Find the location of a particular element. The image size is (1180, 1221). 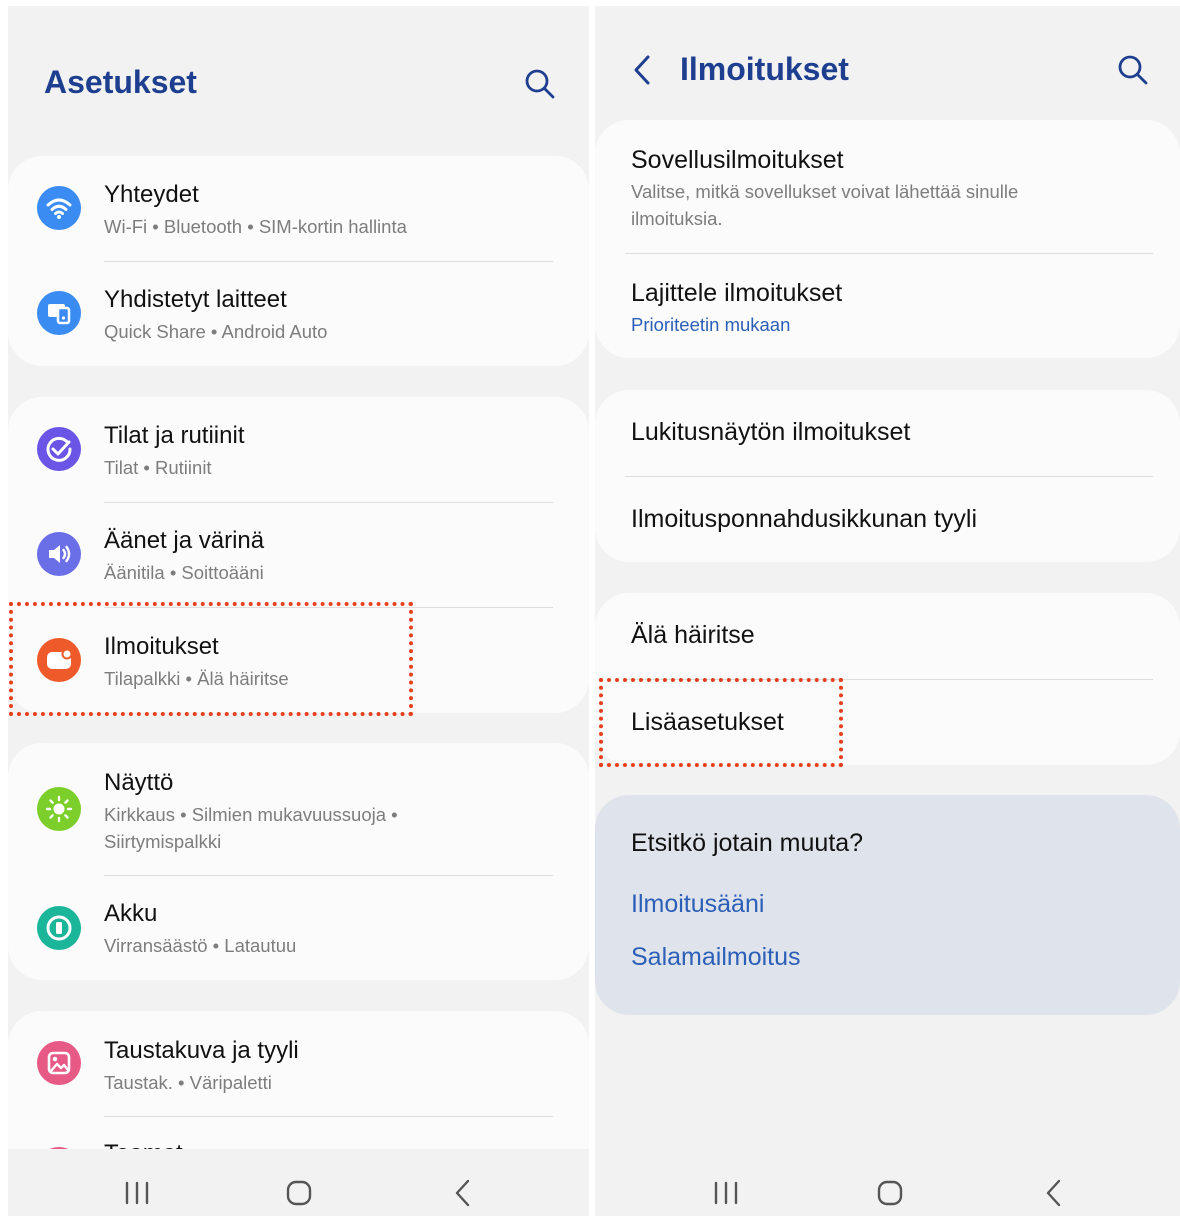

item-subtitle: Taustak. • Väripaletti is located at coordinates (188, 1082).